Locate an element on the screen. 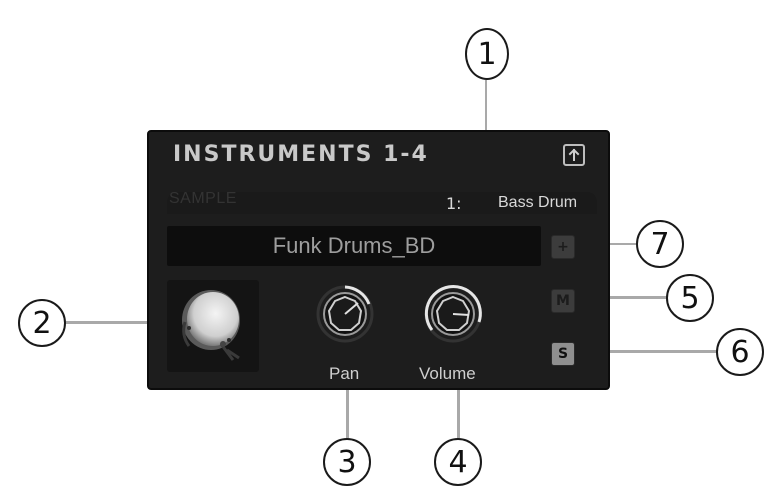 Image resolution: width=781 pixels, height=502 pixels. instrument-thumbnail is located at coordinates (213, 326).